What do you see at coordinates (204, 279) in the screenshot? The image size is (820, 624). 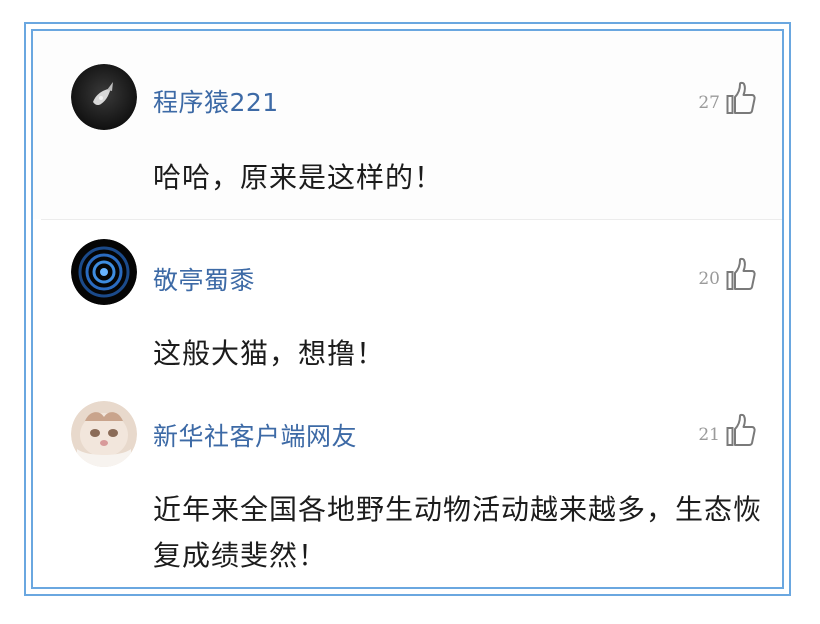 I see `username: 敬亭蜀黍` at bounding box center [204, 279].